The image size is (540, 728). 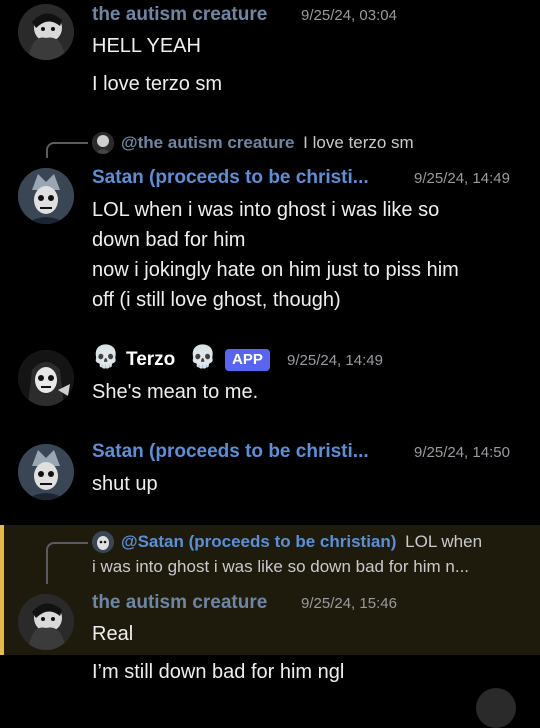 I want to click on message-line: shut up, so click(x=125, y=484).